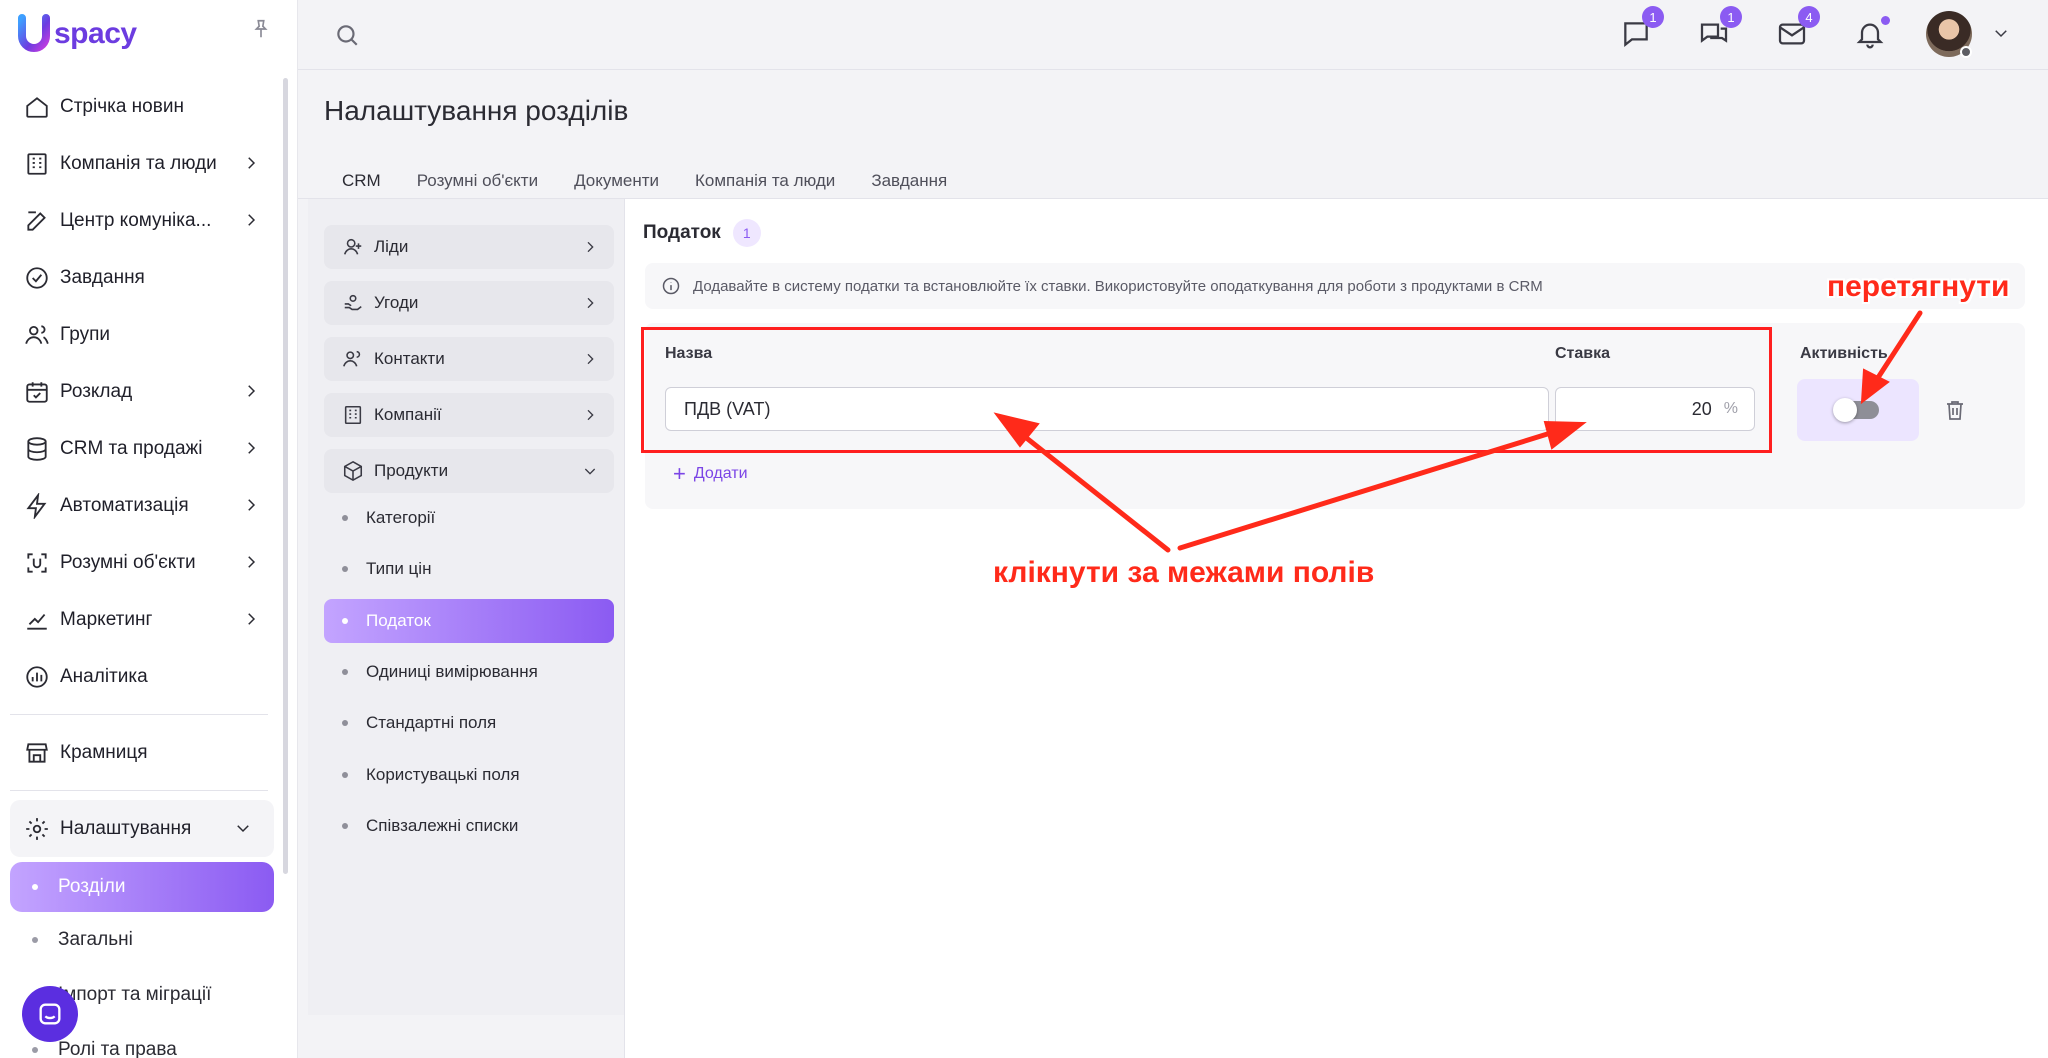 This screenshot has width=2048, height=1058. Describe the element at coordinates (746, 233) in the screenshot. I see `count-badge: 1` at that location.